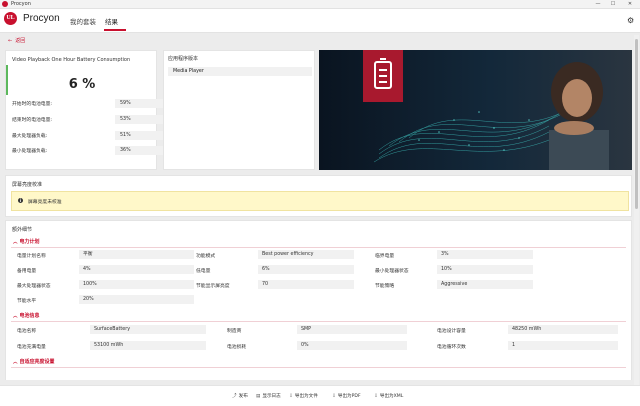  Describe the element at coordinates (83, 21) in the screenshot. I see `tab-my-suites: 我的套装` at that location.